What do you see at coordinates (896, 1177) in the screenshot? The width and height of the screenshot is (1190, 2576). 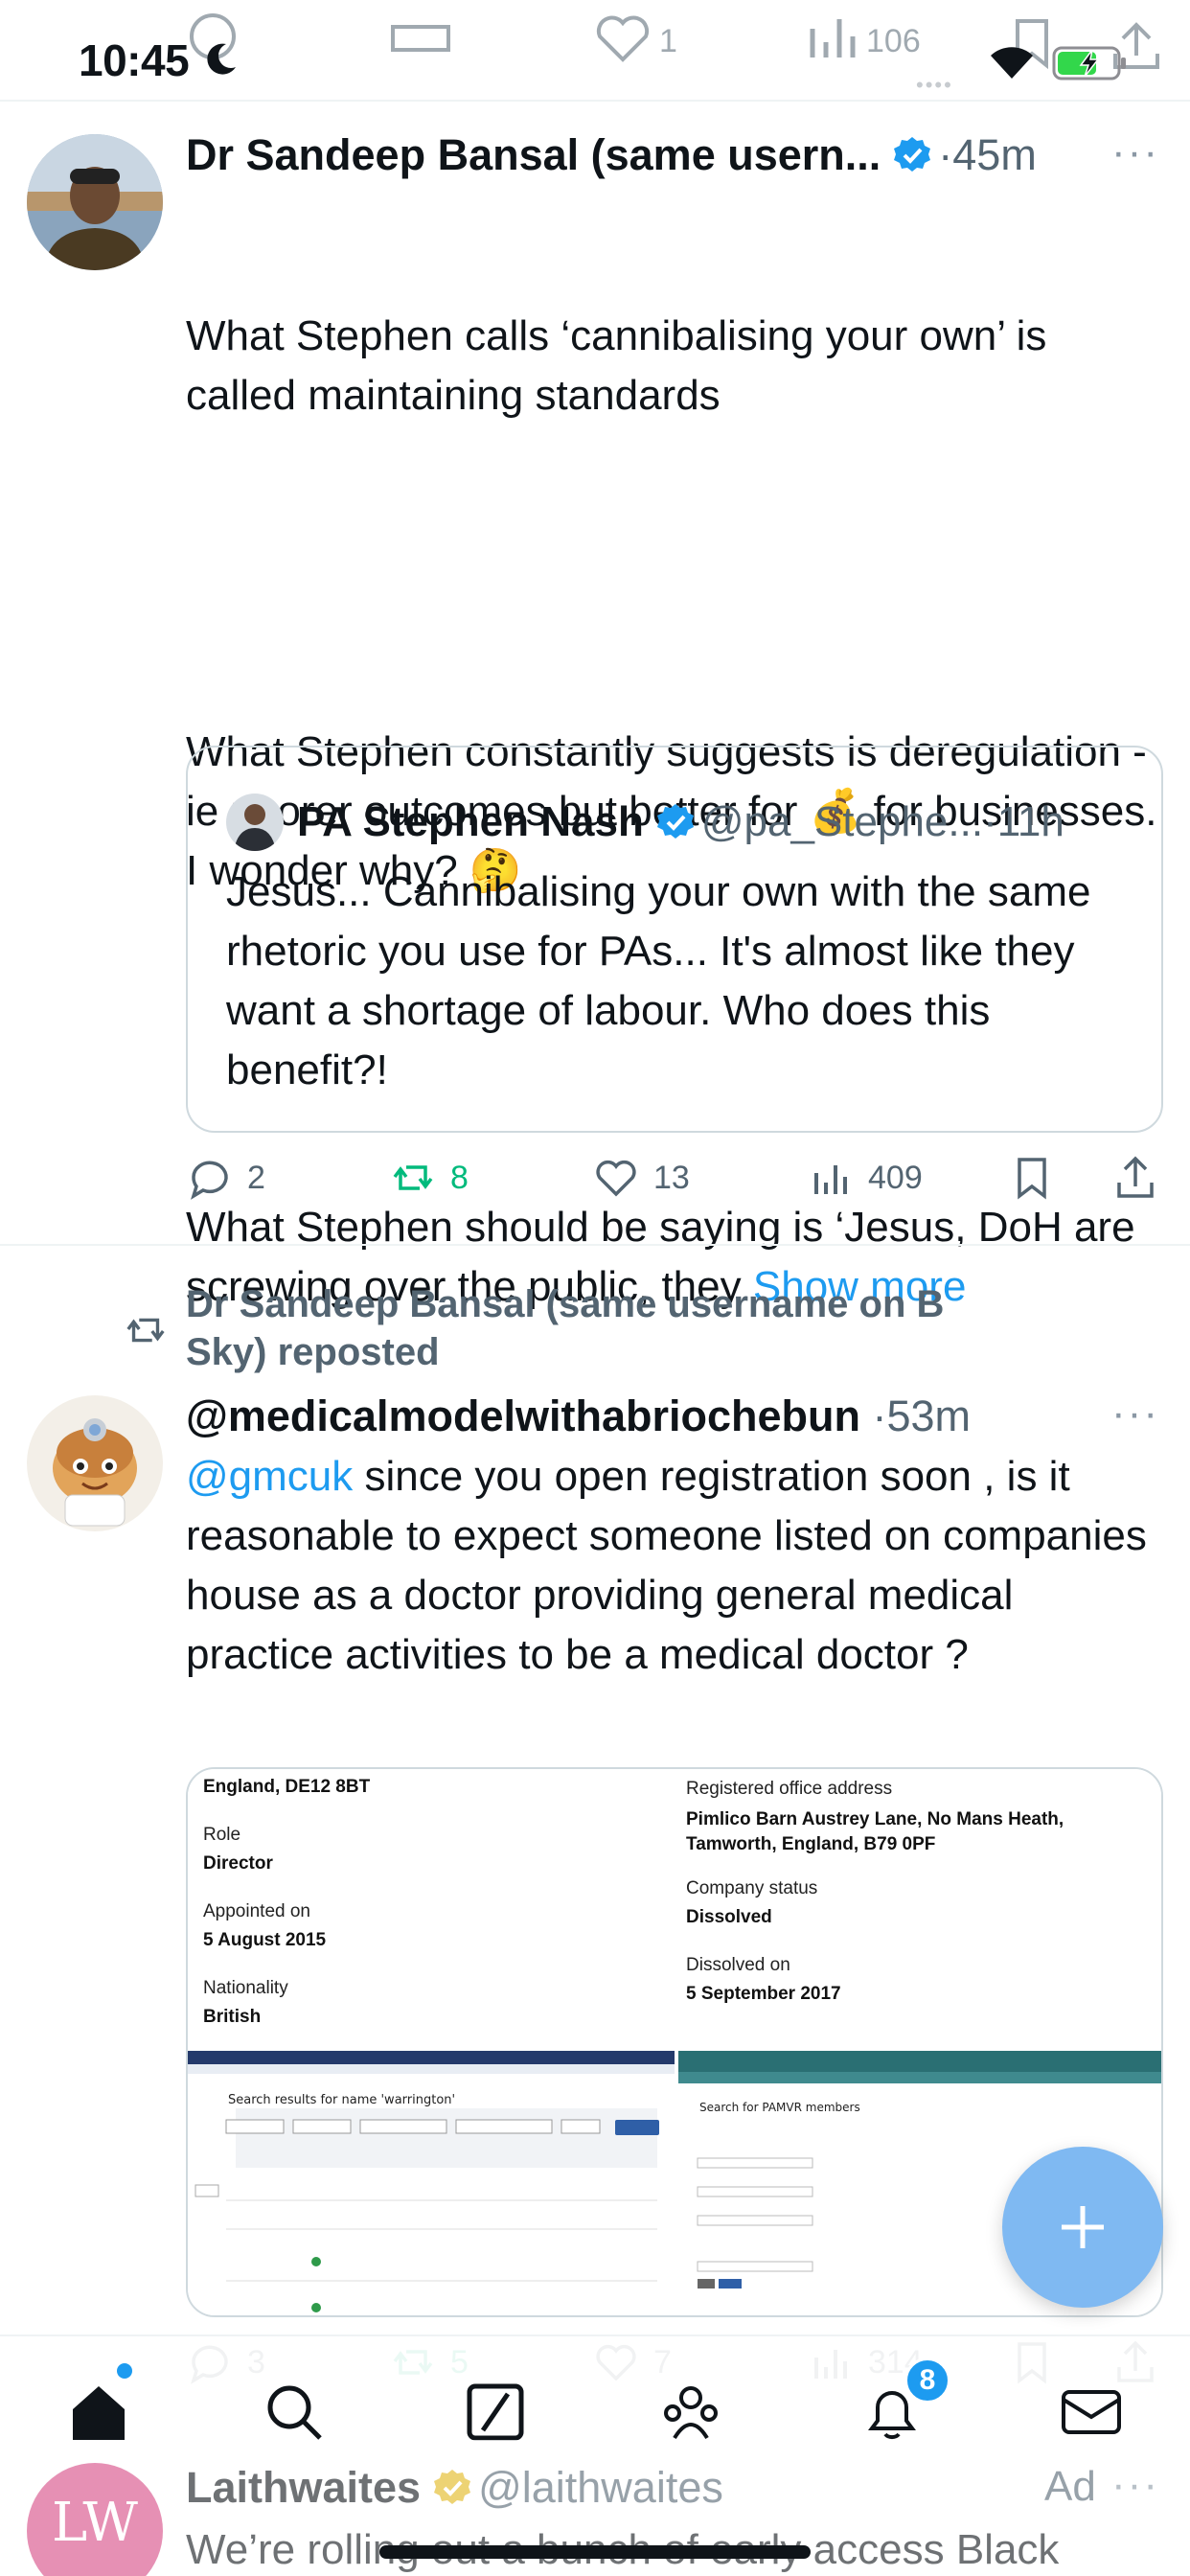 I see `view-count: 409` at bounding box center [896, 1177].